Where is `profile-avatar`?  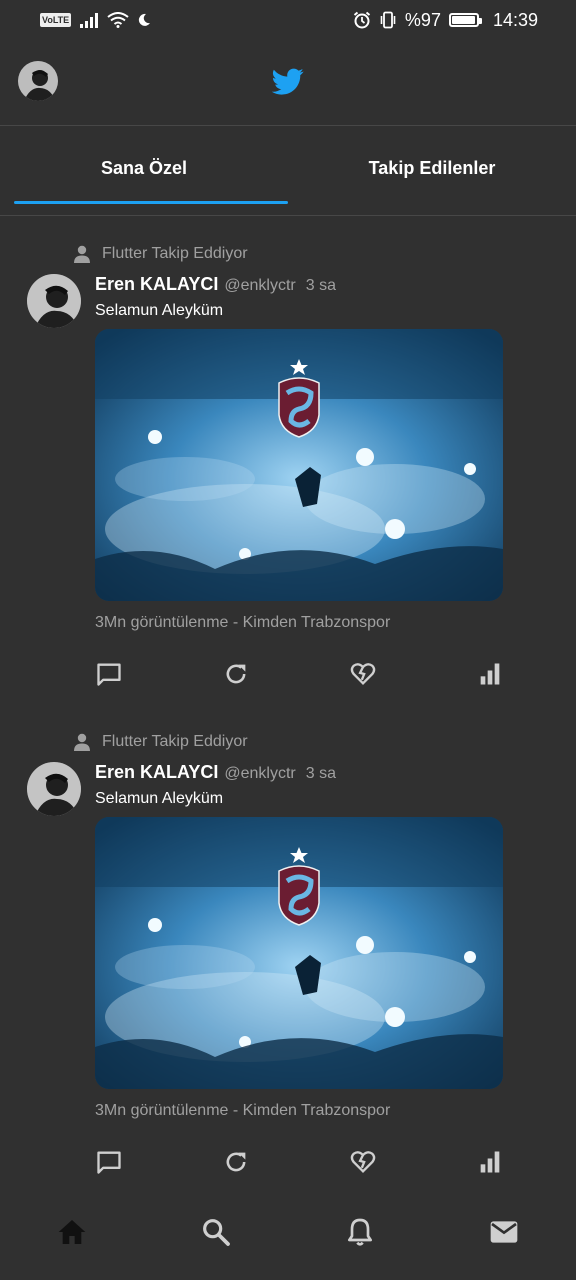
profile-avatar is located at coordinates (38, 81).